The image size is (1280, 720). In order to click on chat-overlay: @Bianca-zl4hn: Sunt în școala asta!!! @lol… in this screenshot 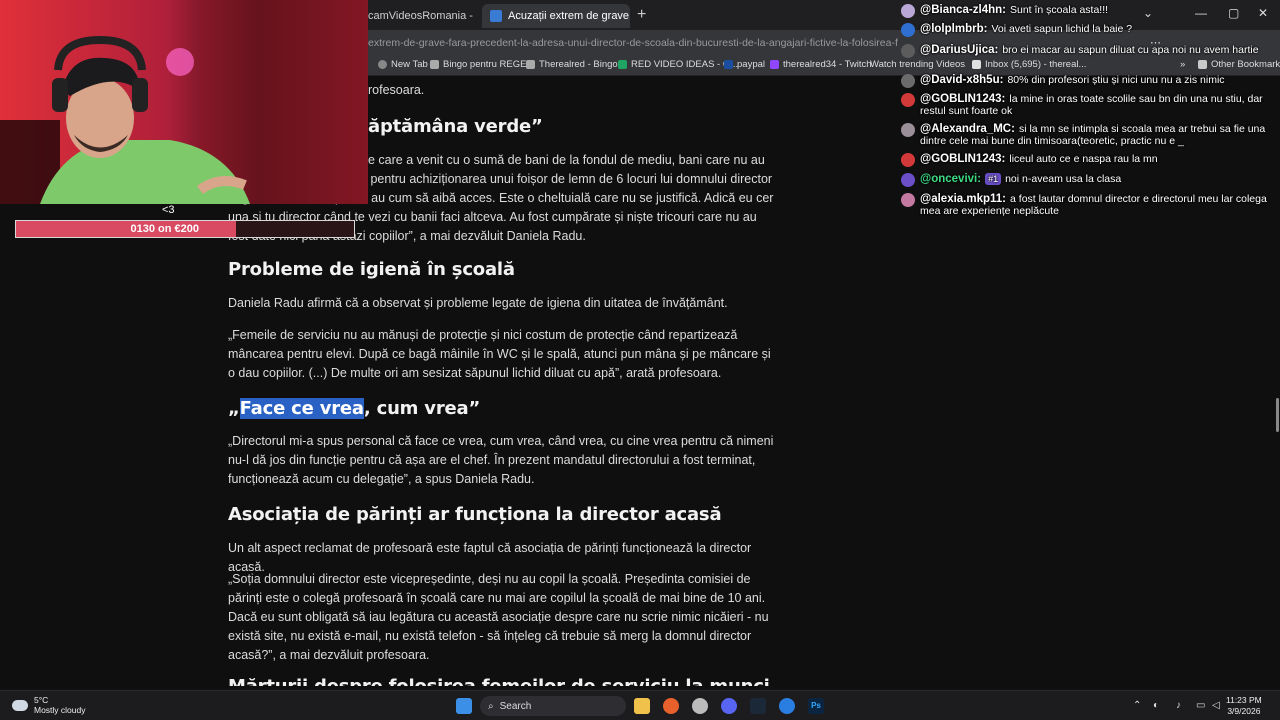, I will do `click(1089, 115)`.